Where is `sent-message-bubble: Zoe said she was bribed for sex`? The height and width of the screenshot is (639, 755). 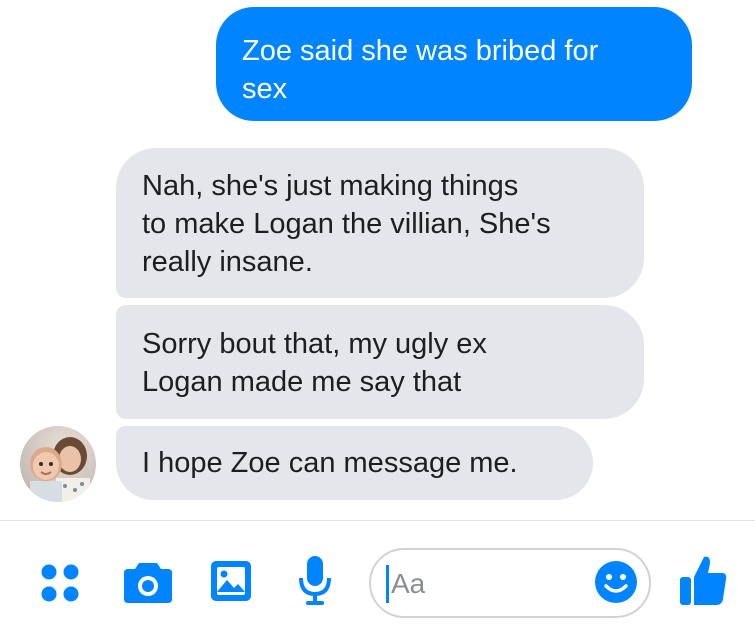 sent-message-bubble: Zoe said she was bribed for sex is located at coordinates (454, 64).